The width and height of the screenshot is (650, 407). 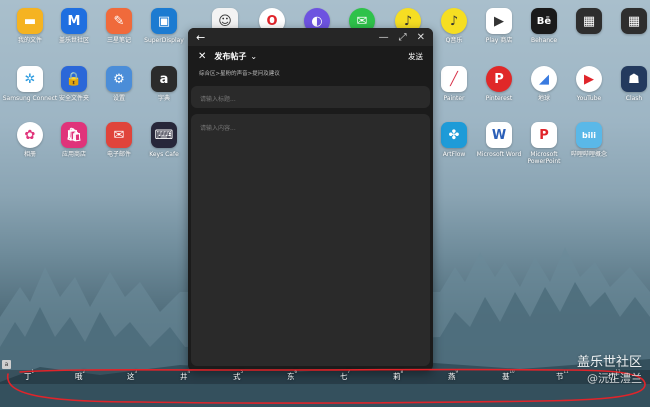 What do you see at coordinates (454, 21) in the screenshot?
I see `qq-music-icon: ♪` at bounding box center [454, 21].